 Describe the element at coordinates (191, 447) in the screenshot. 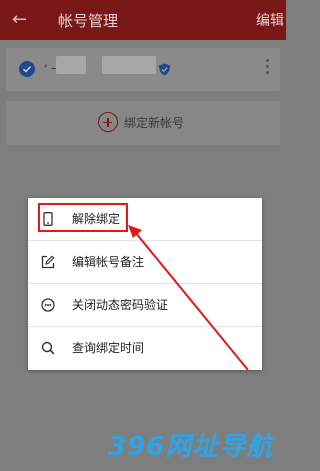

I see `watermark-text: 396网址导航` at that location.